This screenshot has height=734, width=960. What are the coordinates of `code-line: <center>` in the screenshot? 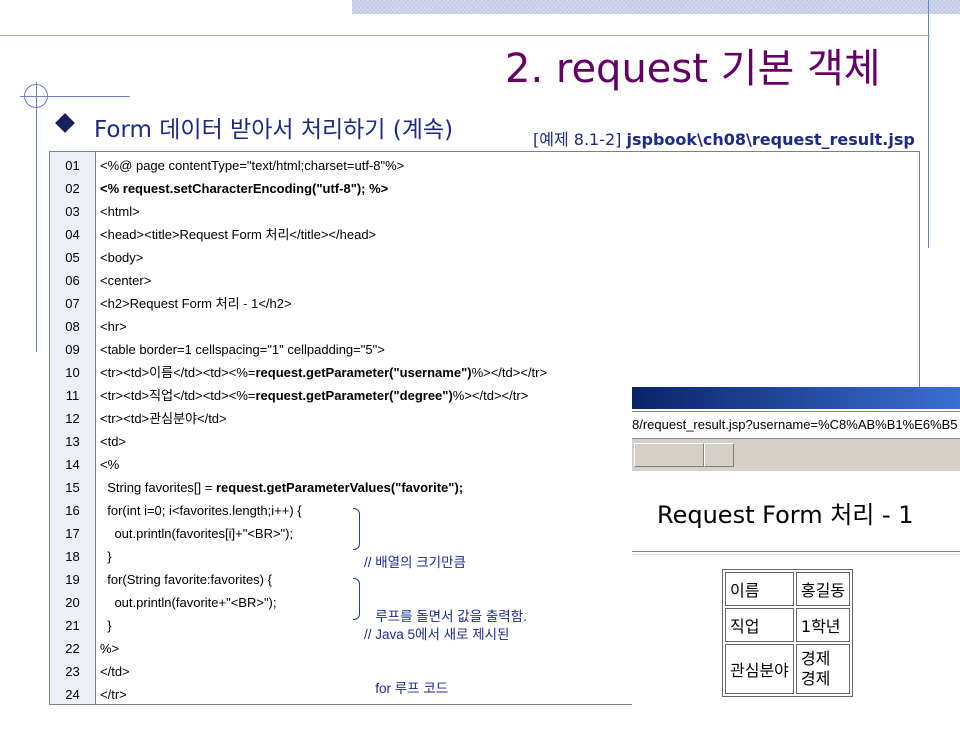 It's located at (126, 280).